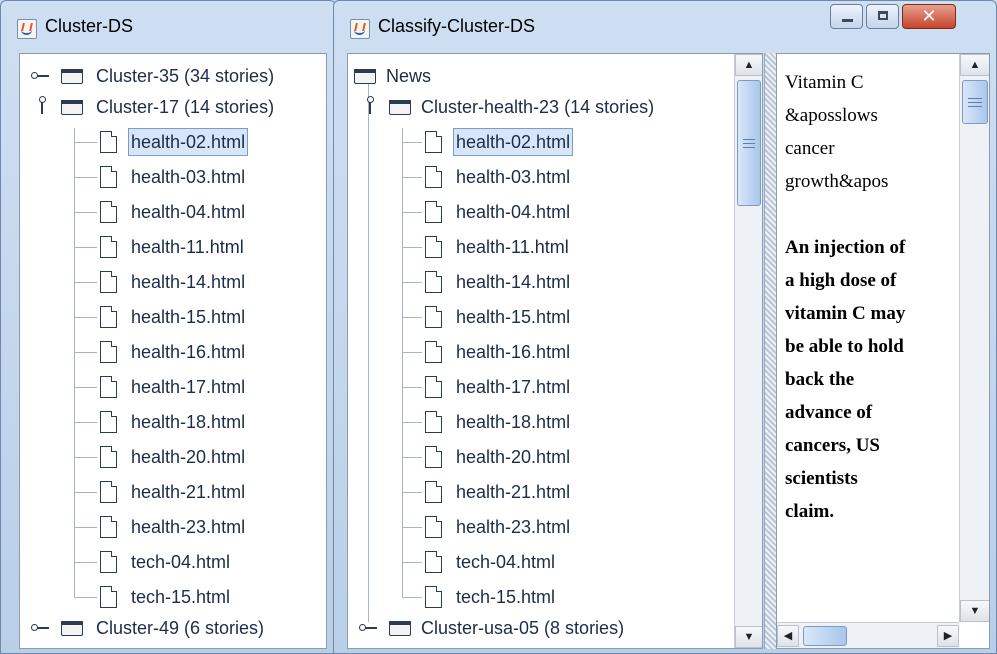  Describe the element at coordinates (523, 628) in the screenshot. I see `tree-node-label: Cluster-usa-05 (8 stories)` at that location.